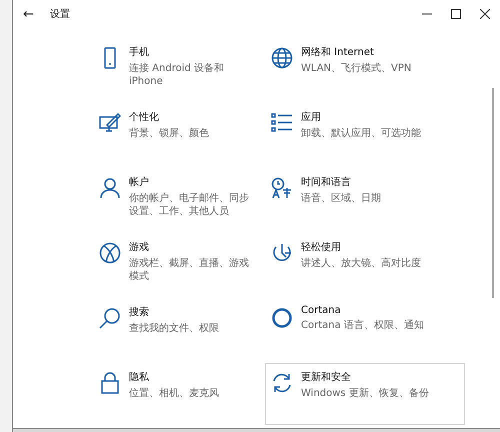  Describe the element at coordinates (361, 133) in the screenshot. I see `category-description: 卸载、默认应用、可选功能` at that location.